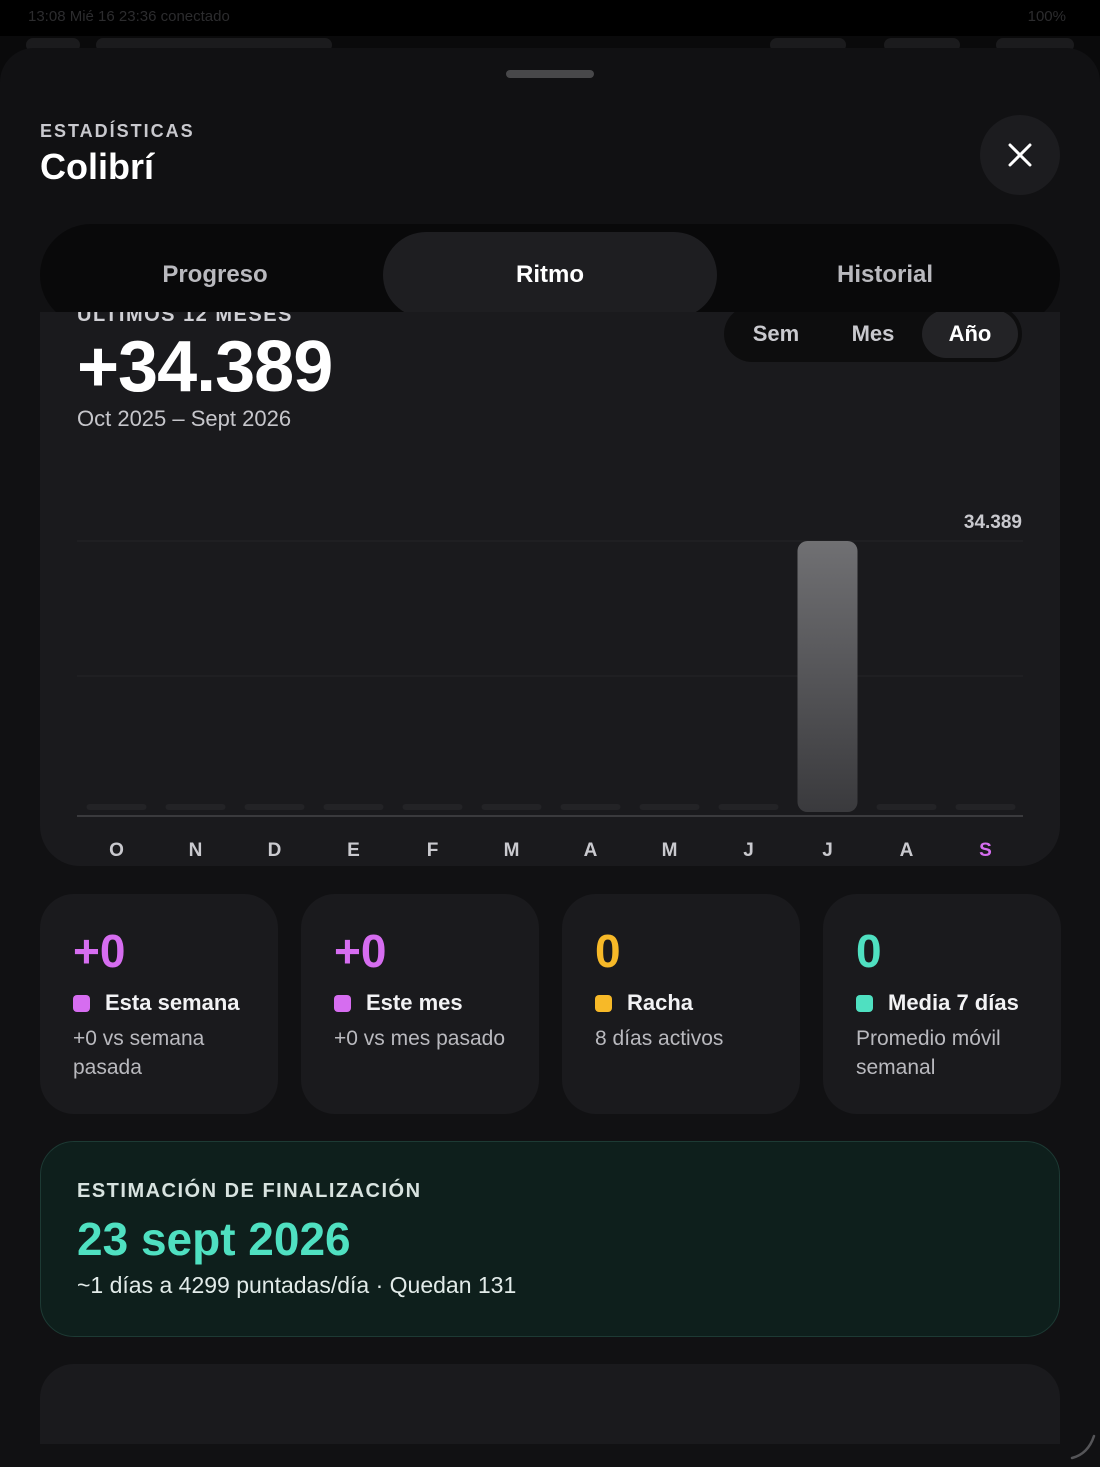 Image resolution: width=1100 pixels, height=1467 pixels. What do you see at coordinates (550, 1404) in the screenshot?
I see `next-card` at bounding box center [550, 1404].